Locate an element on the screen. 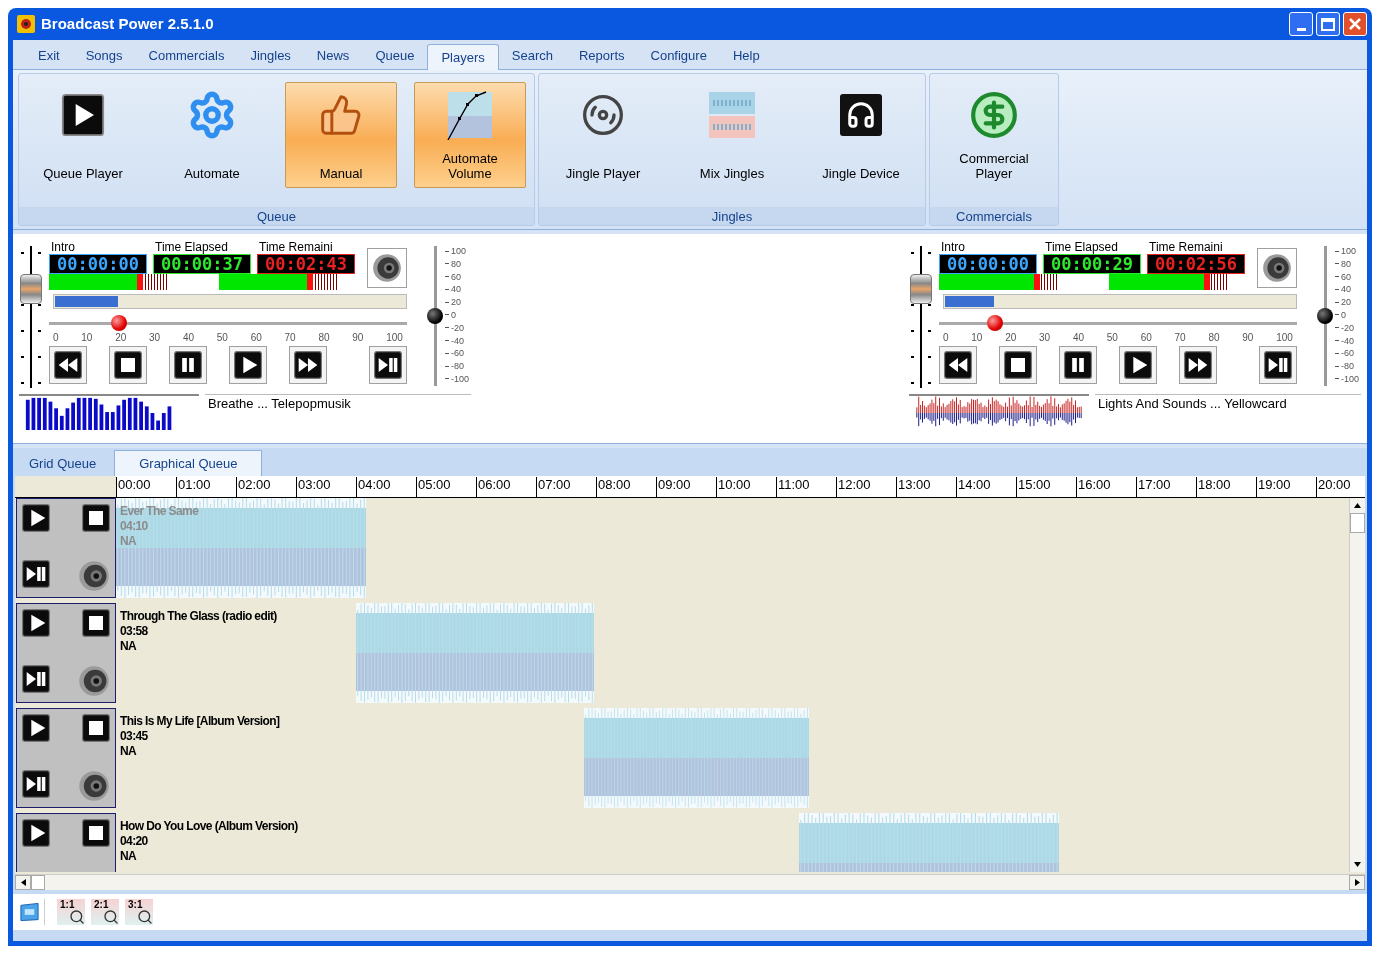 This screenshot has height=957, width=1386. menu-tab: Help is located at coordinates (746, 56).